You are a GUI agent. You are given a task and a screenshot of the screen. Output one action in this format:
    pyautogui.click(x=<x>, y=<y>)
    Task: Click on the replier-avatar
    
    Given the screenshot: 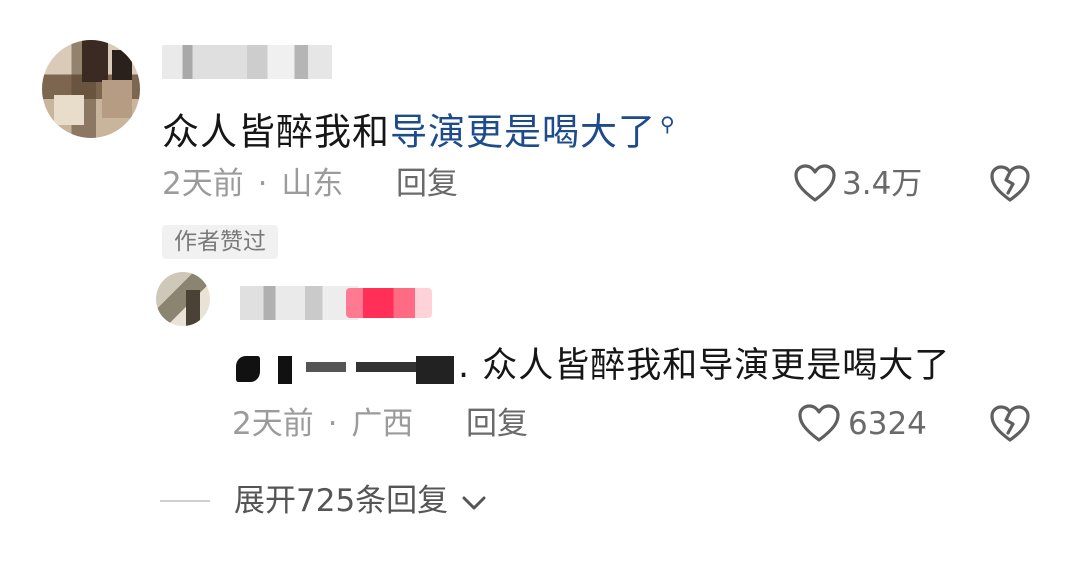 What is the action you would take?
    pyautogui.click(x=183, y=299)
    